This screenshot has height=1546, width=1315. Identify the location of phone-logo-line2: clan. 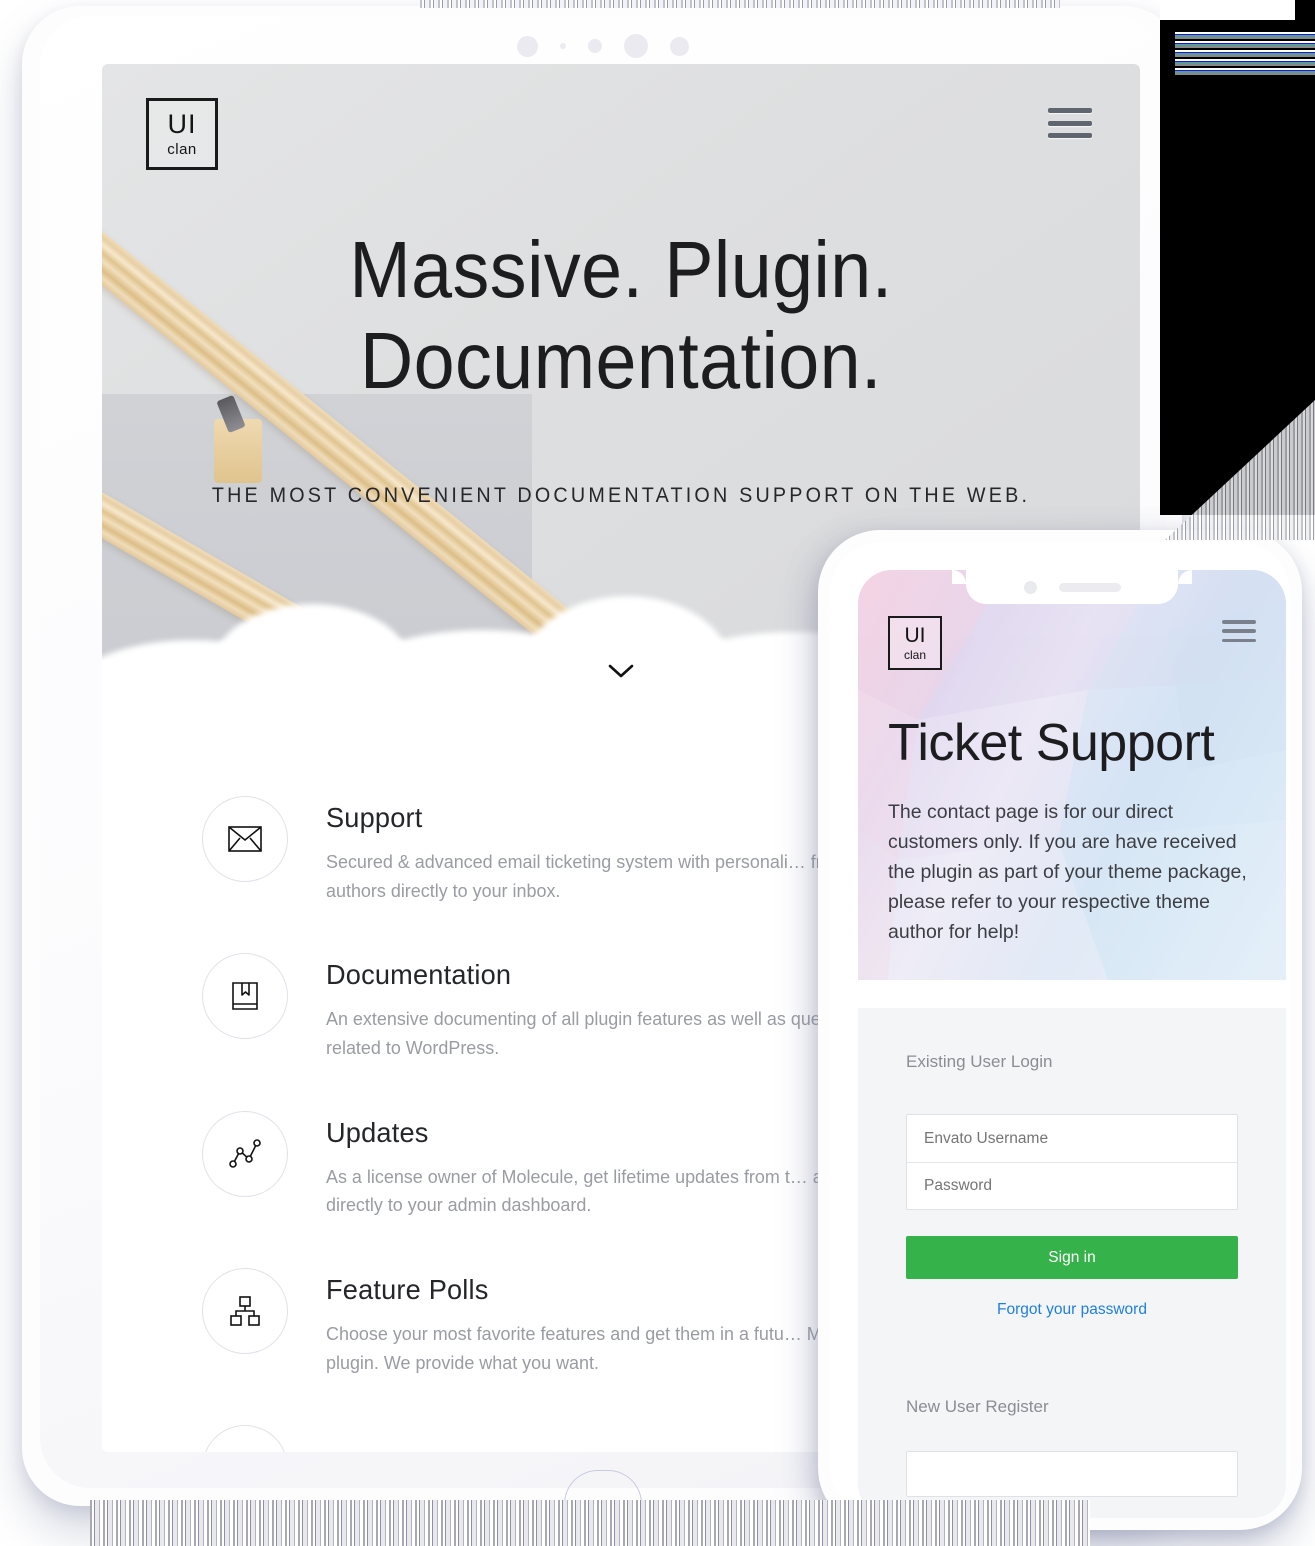
(914, 655).